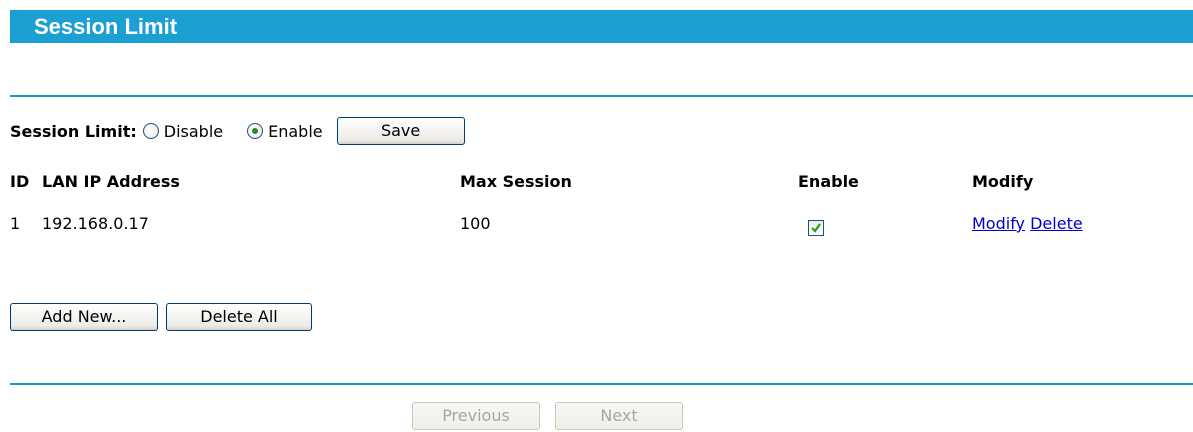  Describe the element at coordinates (193, 131) in the screenshot. I see `disable-radio-label: Disable` at that location.